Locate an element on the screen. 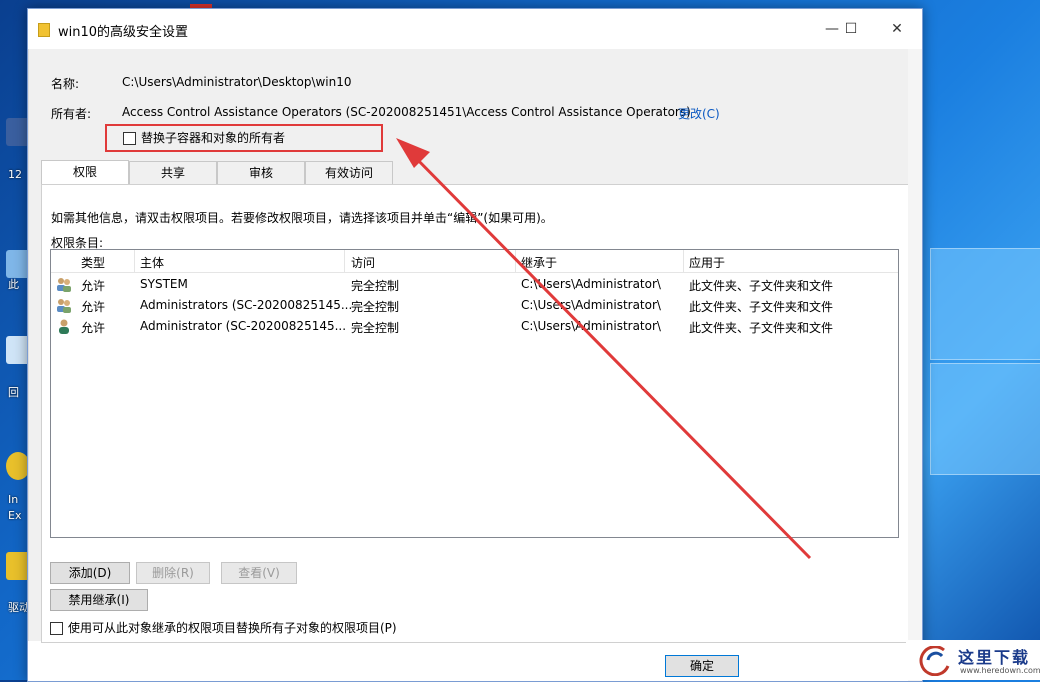 The height and width of the screenshot is (682, 1040). desktop-label: 回 is located at coordinates (13, 392).